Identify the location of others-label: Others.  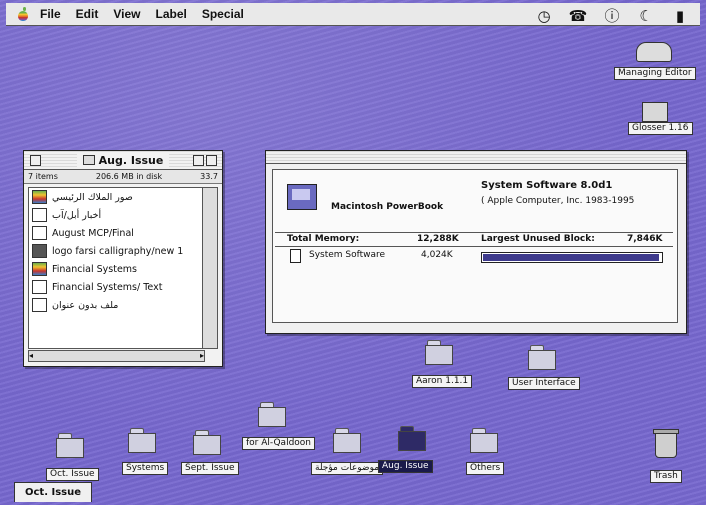
(485, 468).